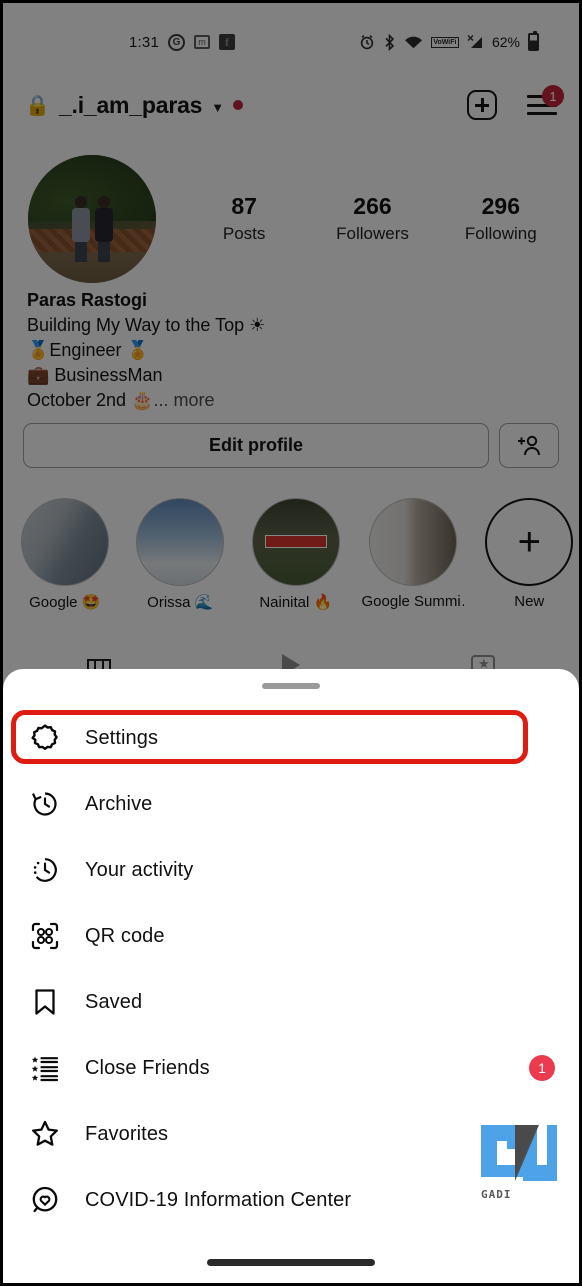  What do you see at coordinates (515, 102) in the screenshot?
I see `profile-actions: 1` at bounding box center [515, 102].